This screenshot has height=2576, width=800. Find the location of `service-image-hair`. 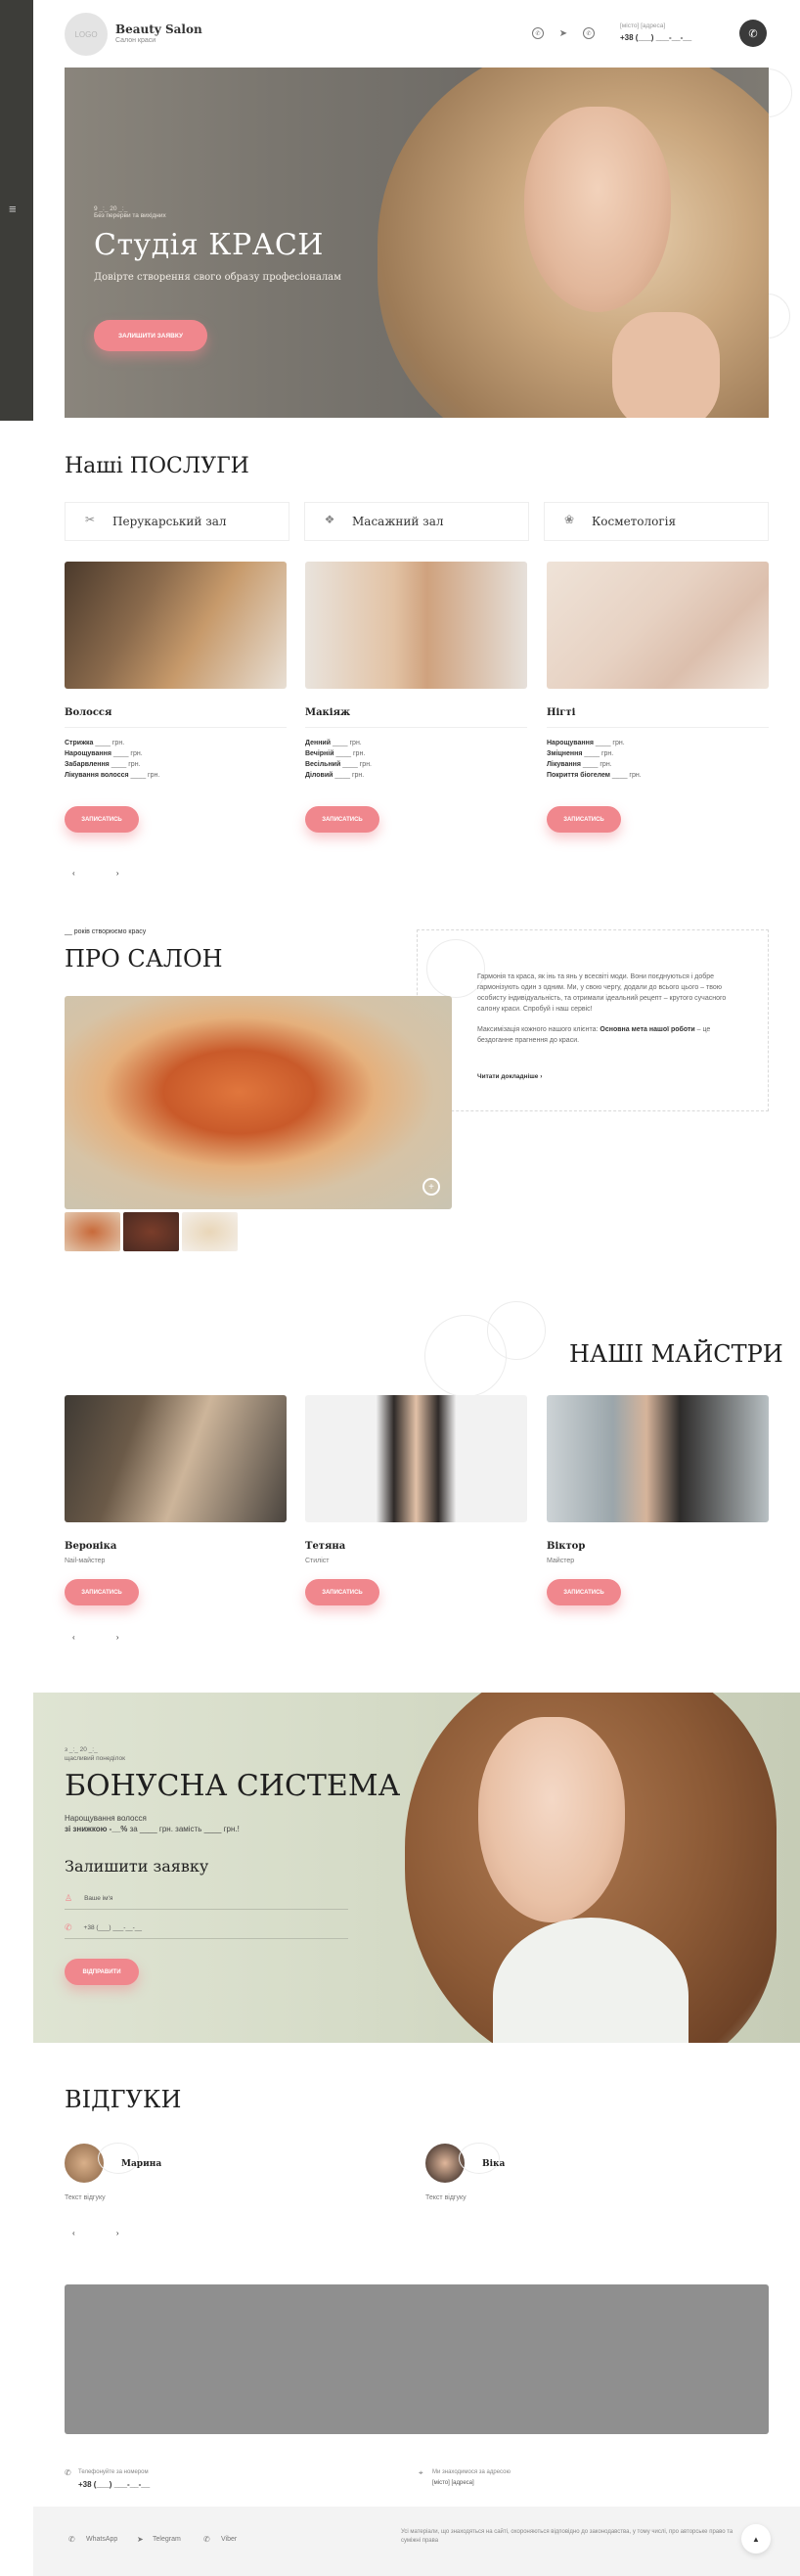

service-image-hair is located at coordinates (176, 625).